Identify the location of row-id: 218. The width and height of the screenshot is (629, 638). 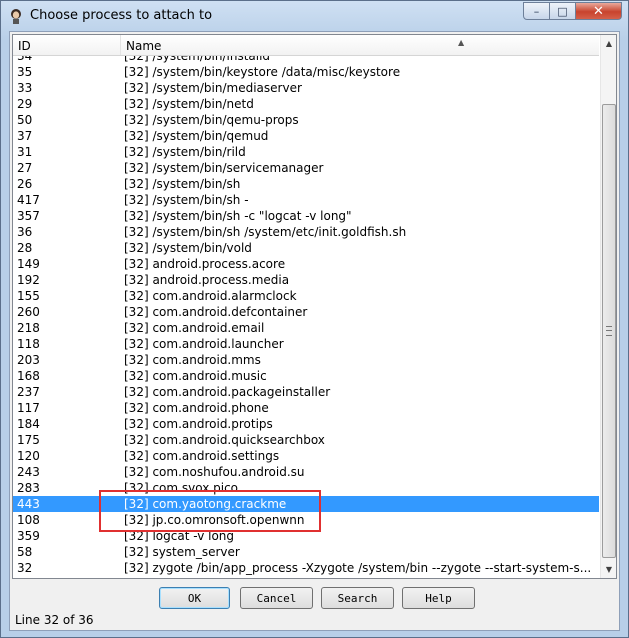
(28, 328).